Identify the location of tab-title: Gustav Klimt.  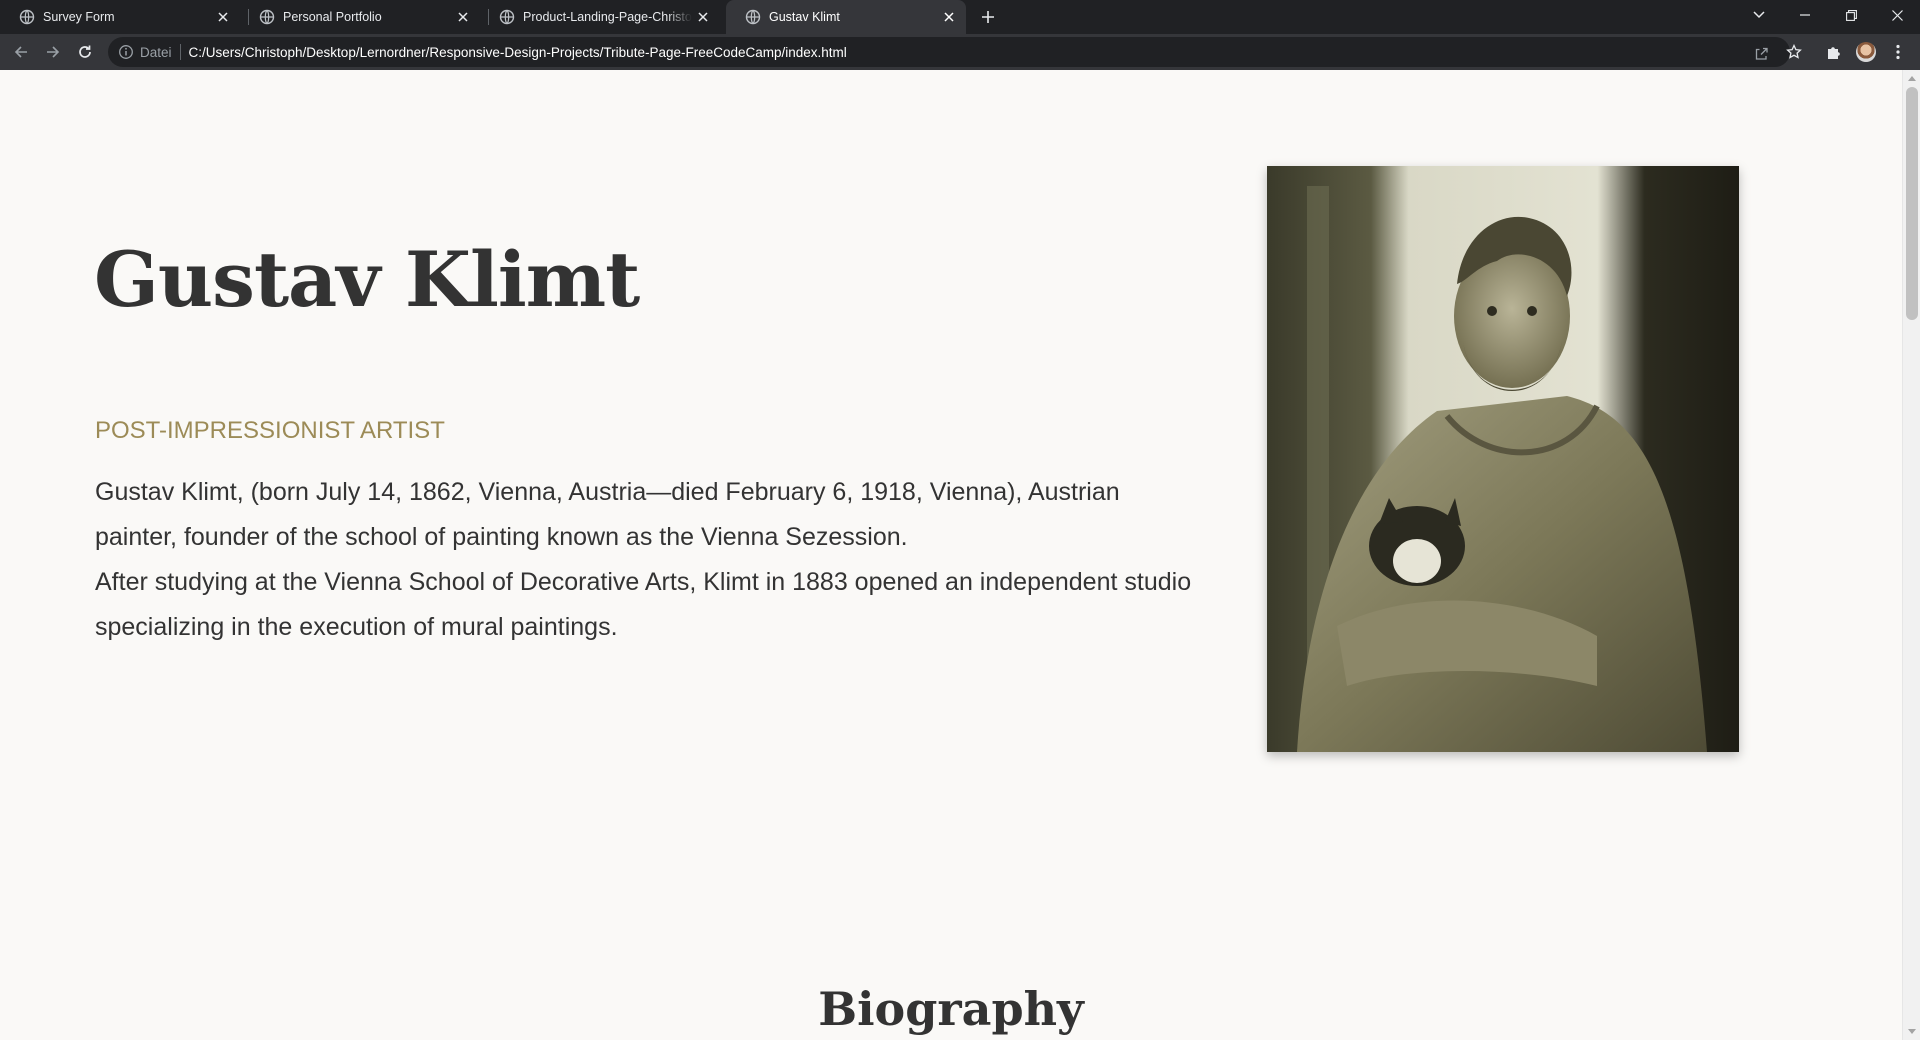
(804, 17).